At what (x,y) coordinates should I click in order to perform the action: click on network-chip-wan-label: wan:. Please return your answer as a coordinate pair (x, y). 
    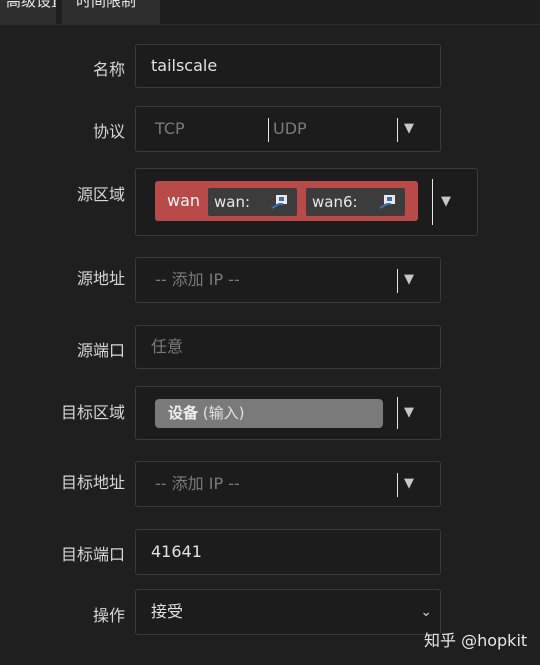
    Looking at the image, I should click on (232, 202).